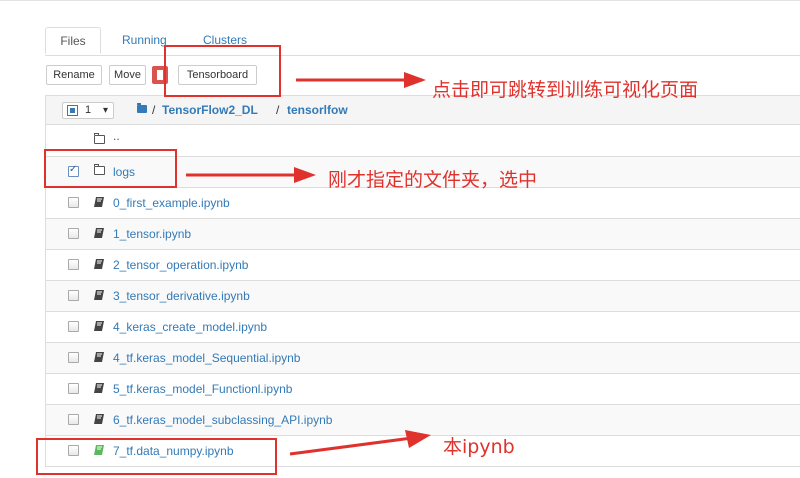 The height and width of the screenshot is (478, 800). Describe the element at coordinates (222, 420) in the screenshot. I see `file-name-link: 6_tf.keras_model_subclassing_API.ipynb` at that location.